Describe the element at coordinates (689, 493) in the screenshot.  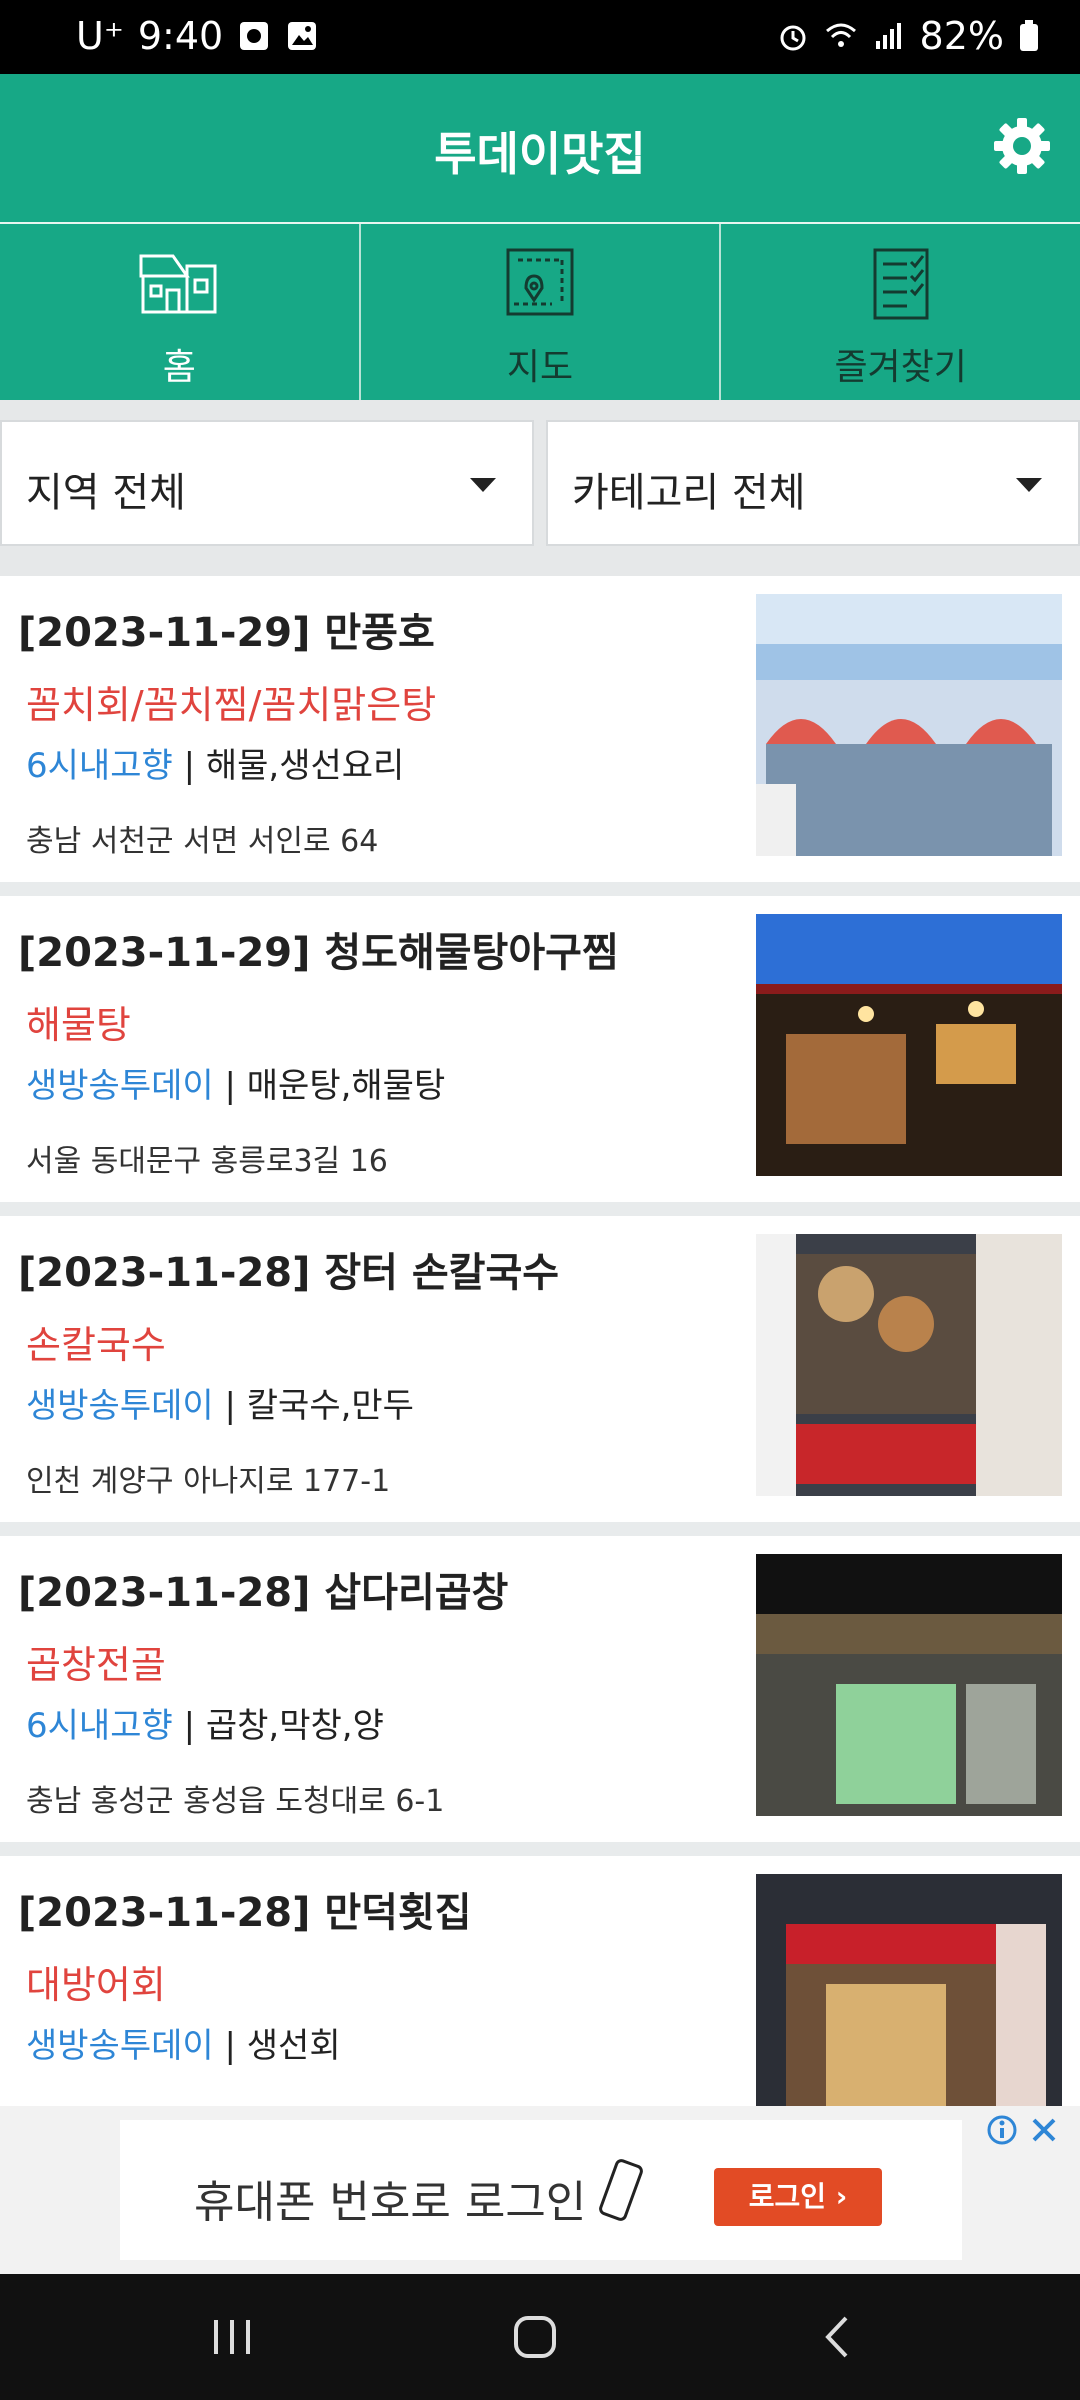
I see `category-dropdown-value: 카테고리 전체` at that location.